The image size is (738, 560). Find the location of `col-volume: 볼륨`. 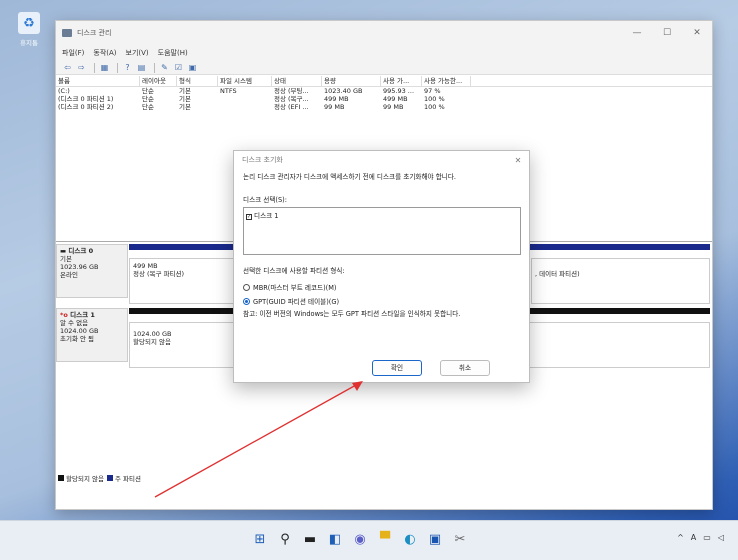

col-volume: 볼륨 is located at coordinates (98, 81).